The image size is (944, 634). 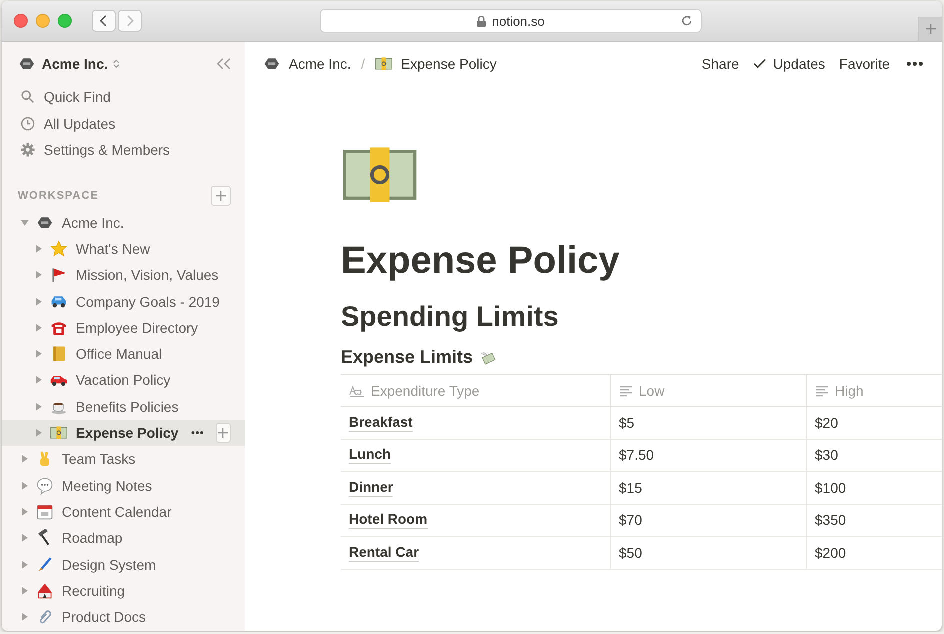 What do you see at coordinates (123, 249) in the screenshot?
I see `sidebar-page-item: What's New` at bounding box center [123, 249].